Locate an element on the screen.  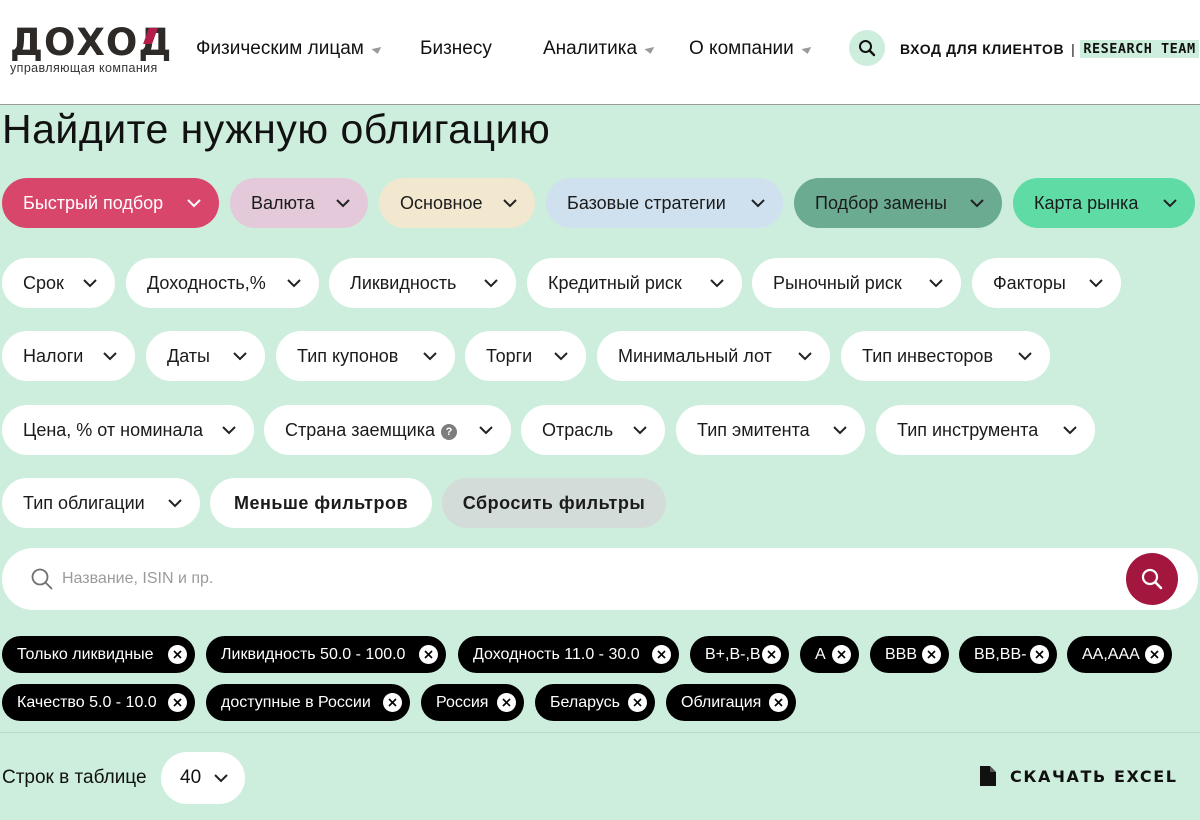
filter-industry: Отрасль is located at coordinates (593, 430).